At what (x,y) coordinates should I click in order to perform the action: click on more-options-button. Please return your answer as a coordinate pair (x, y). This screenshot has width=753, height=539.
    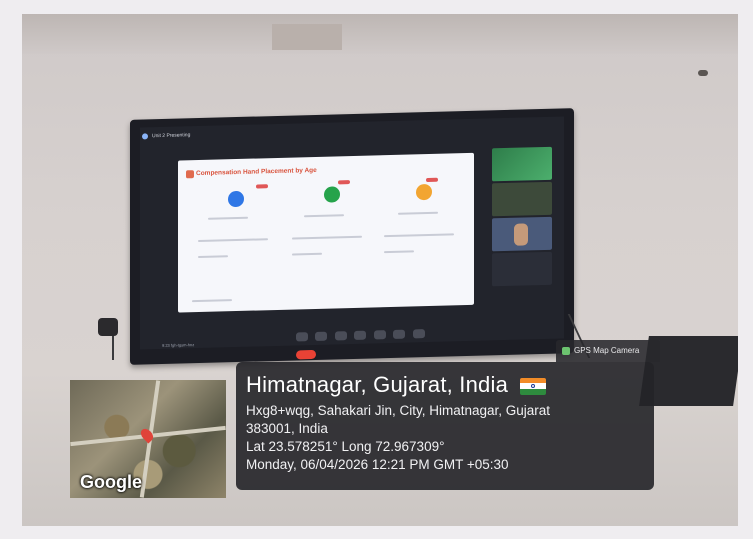
    Looking at the image, I should click on (418, 334).